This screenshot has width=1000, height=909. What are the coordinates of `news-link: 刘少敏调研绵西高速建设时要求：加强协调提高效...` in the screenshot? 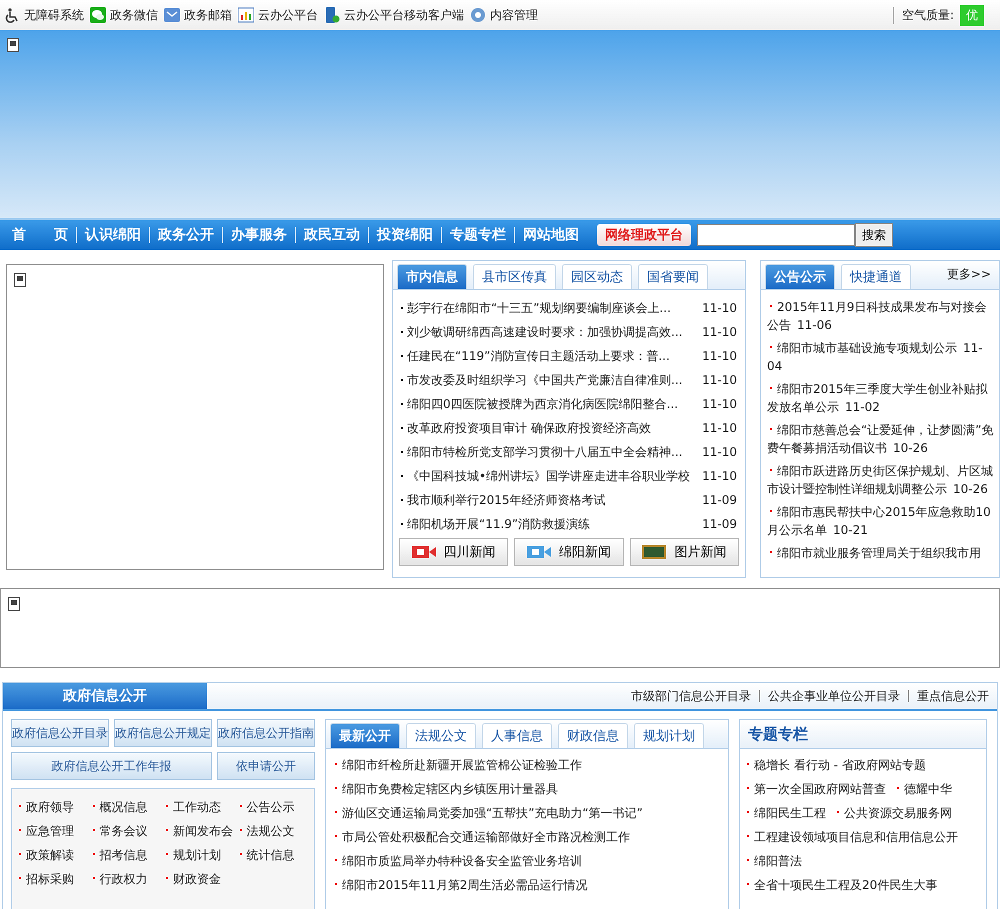 It's located at (552, 332).